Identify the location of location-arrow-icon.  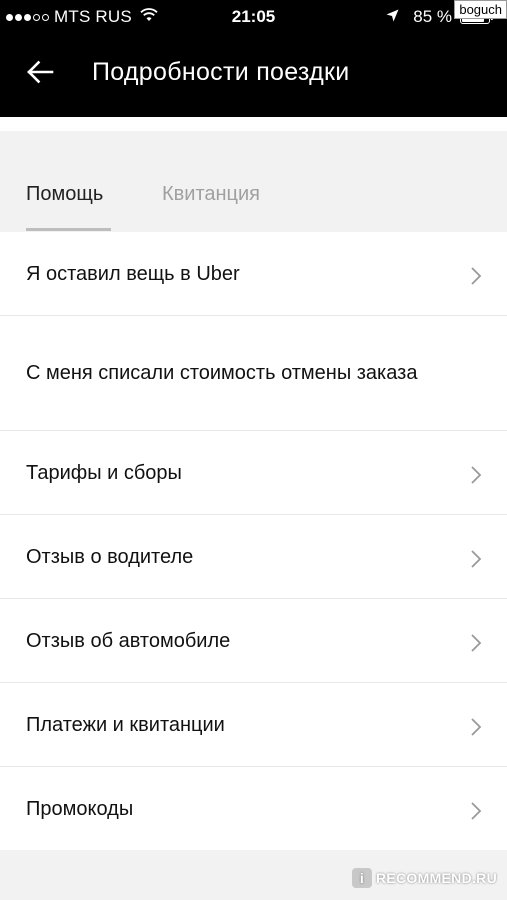
(392, 17).